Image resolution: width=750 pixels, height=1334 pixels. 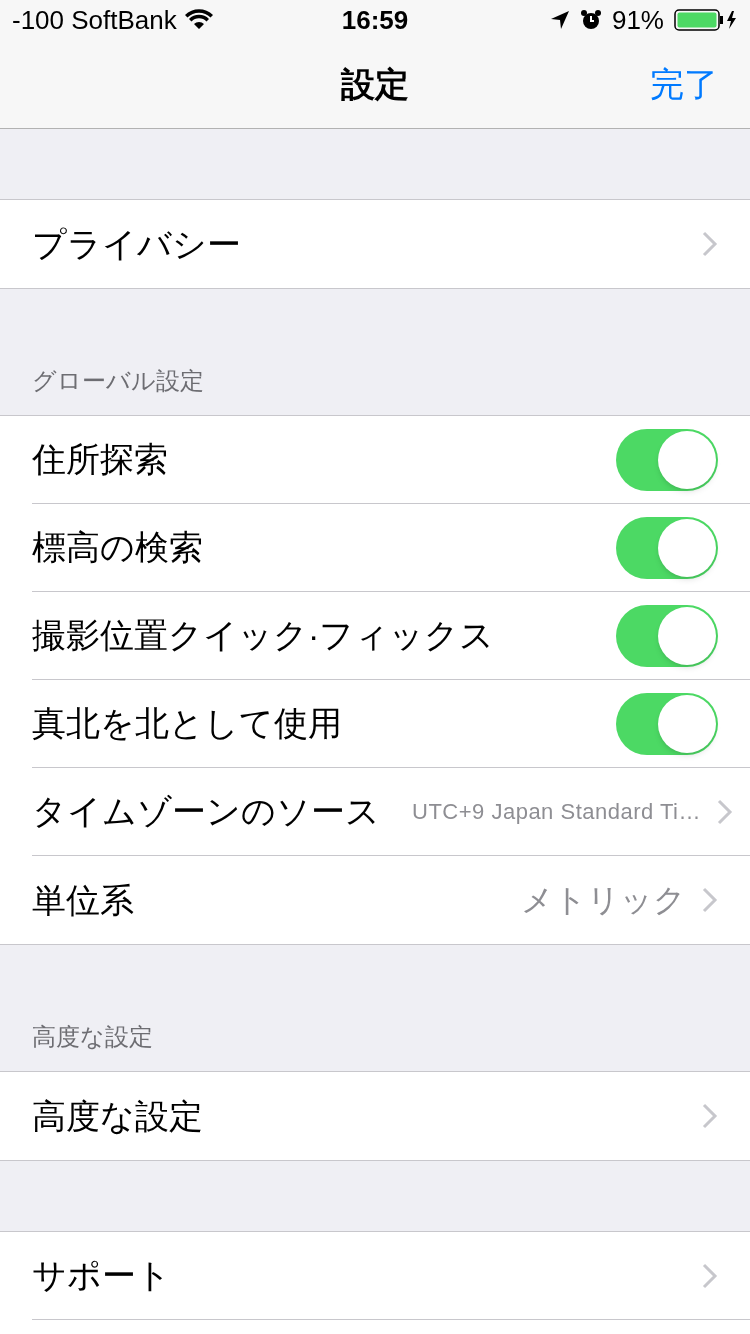 I want to click on clock-text: 16:59, so click(x=375, y=20).